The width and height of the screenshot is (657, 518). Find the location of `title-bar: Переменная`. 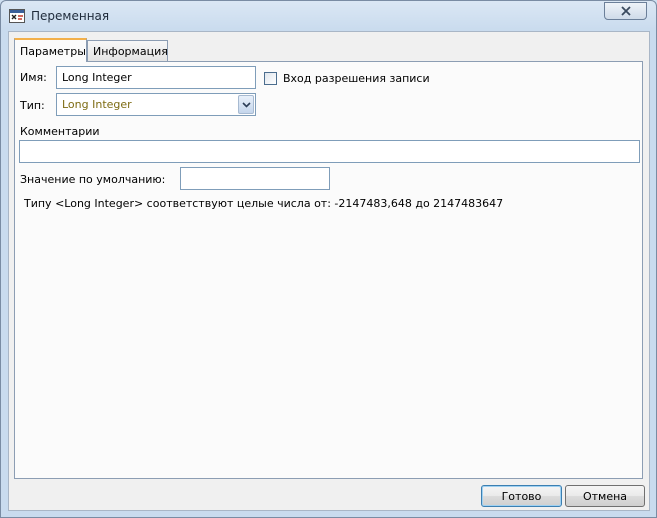

title-bar: Переменная is located at coordinates (328, 16).